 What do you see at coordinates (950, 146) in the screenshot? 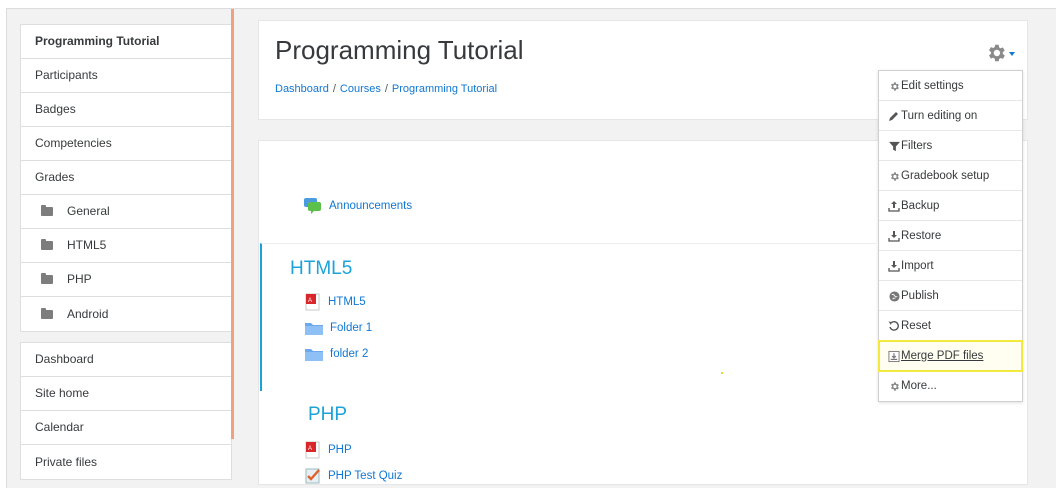
I see `menu-item-filters: Filters` at bounding box center [950, 146].